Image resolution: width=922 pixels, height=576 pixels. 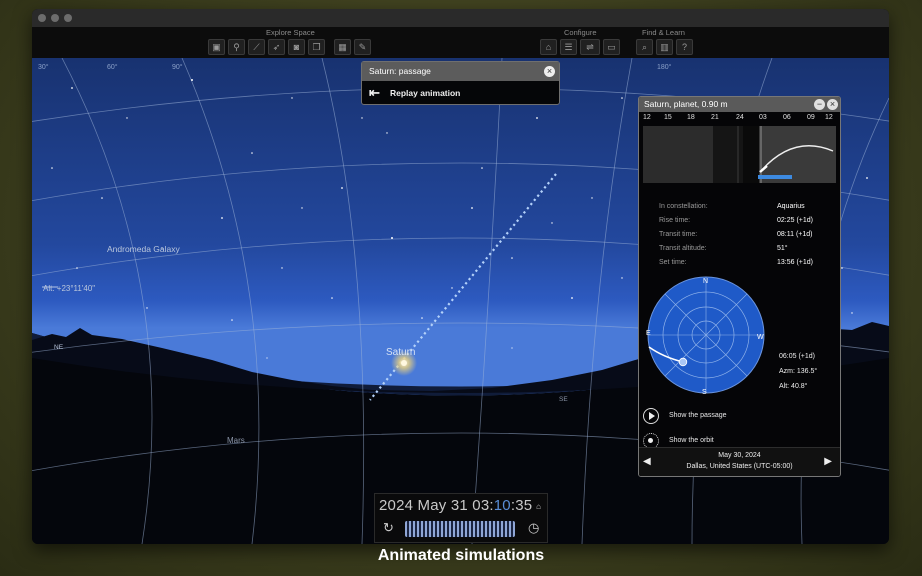 I want to click on view-icon: ▣, so click(x=216, y=47).